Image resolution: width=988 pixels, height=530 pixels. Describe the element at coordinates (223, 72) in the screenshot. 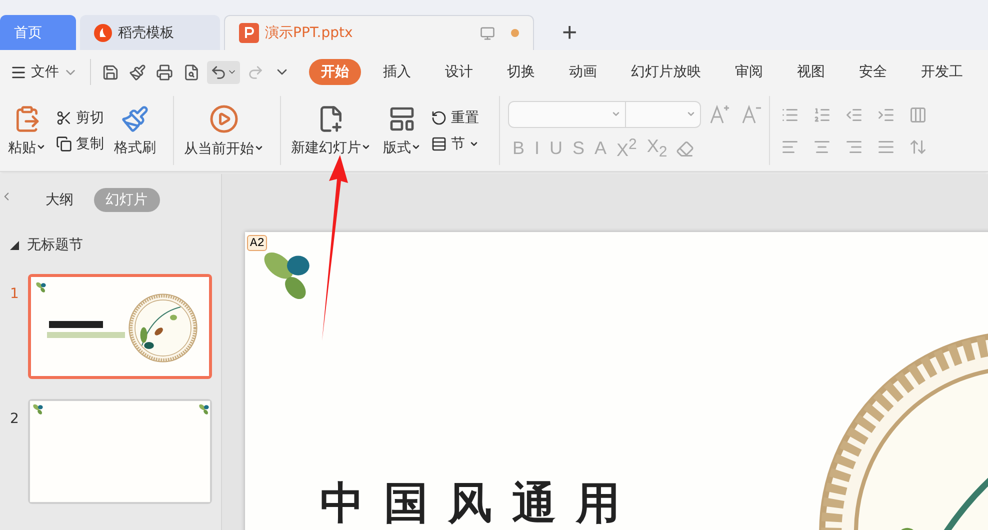

I see `undo-icon` at that location.